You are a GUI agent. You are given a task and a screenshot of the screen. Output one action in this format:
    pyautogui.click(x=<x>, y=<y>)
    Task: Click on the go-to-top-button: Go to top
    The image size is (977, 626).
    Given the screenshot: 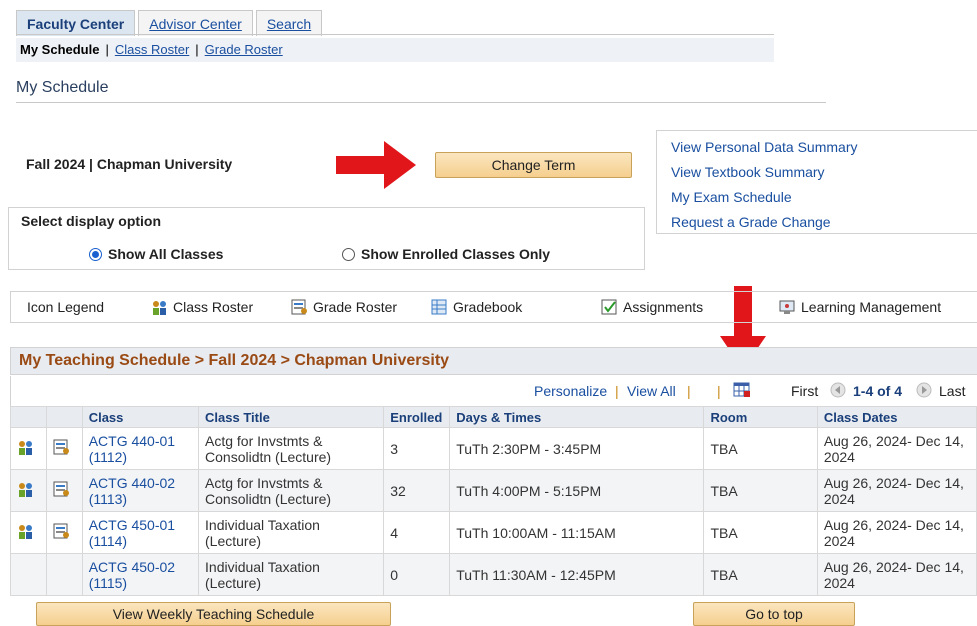 What is the action you would take?
    pyautogui.click(x=774, y=614)
    